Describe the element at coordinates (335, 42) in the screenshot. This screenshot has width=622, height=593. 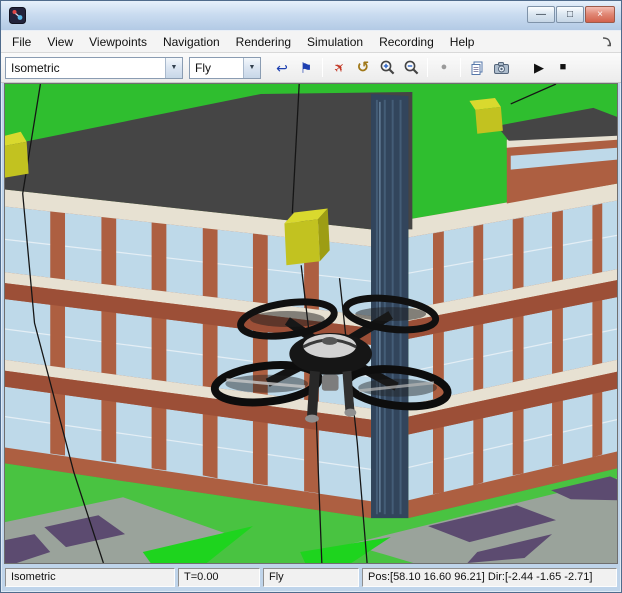
I see `menu-simulation: Simulation` at that location.